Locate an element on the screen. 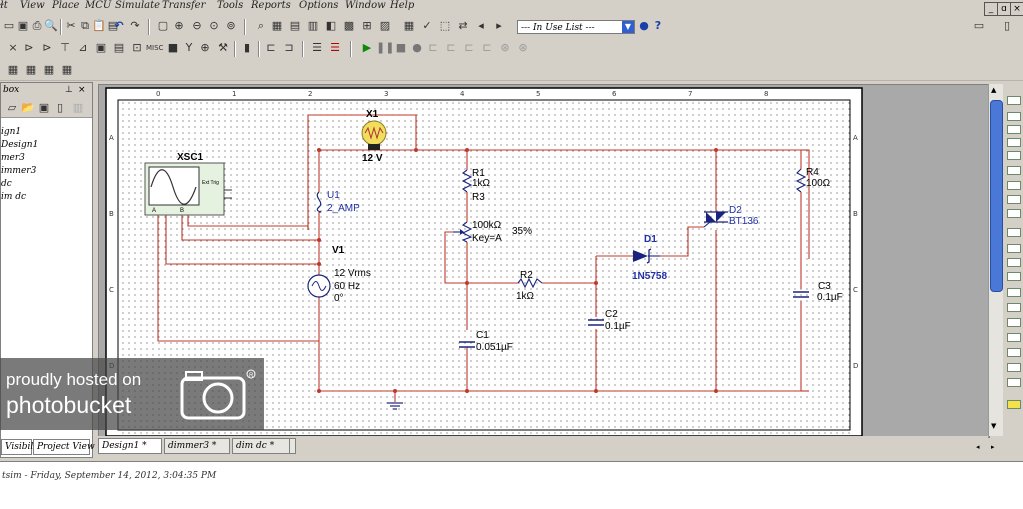 The height and width of the screenshot is (509, 1023). transfer-icon: ⇄ is located at coordinates (463, 26).